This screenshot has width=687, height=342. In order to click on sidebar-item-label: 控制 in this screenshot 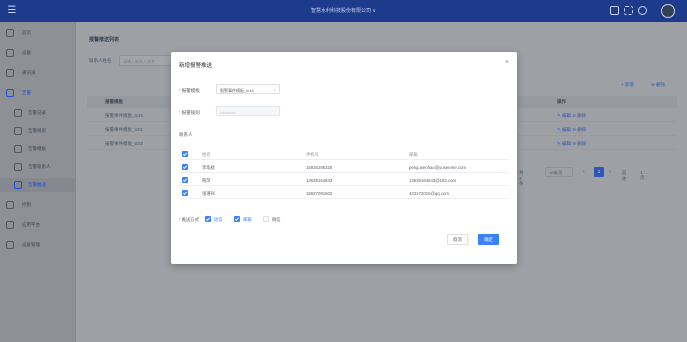, I will do `click(26, 204)`.